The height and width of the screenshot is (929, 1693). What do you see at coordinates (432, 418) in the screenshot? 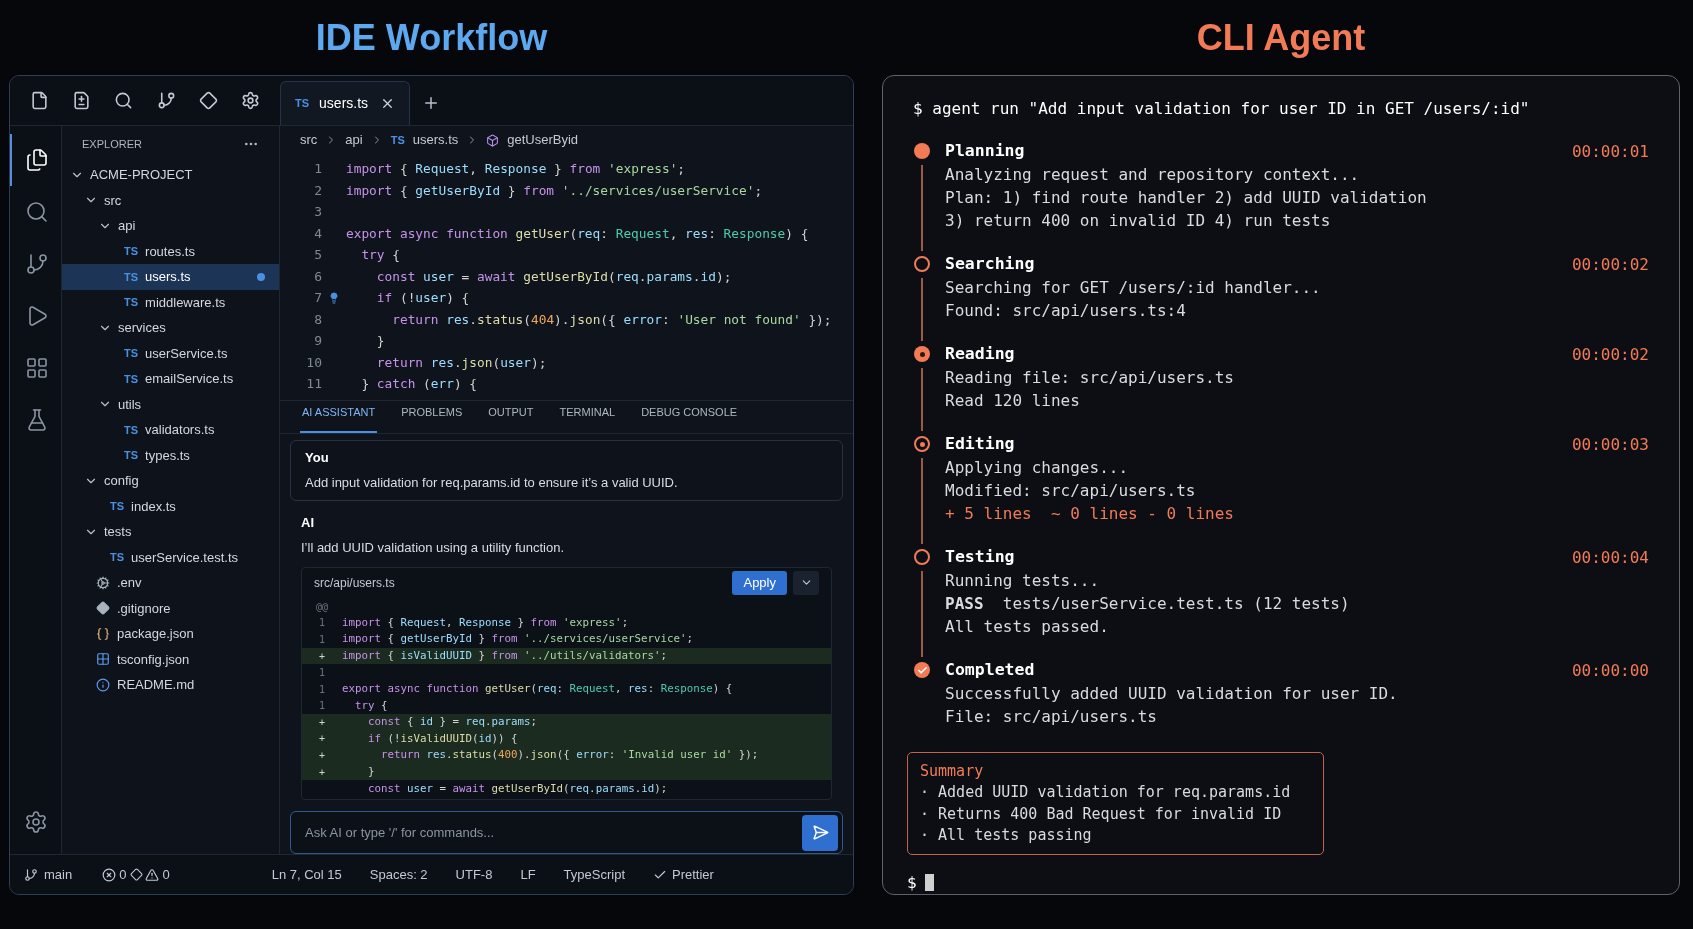
I see `panel-tab: PROBLEMS` at bounding box center [432, 418].